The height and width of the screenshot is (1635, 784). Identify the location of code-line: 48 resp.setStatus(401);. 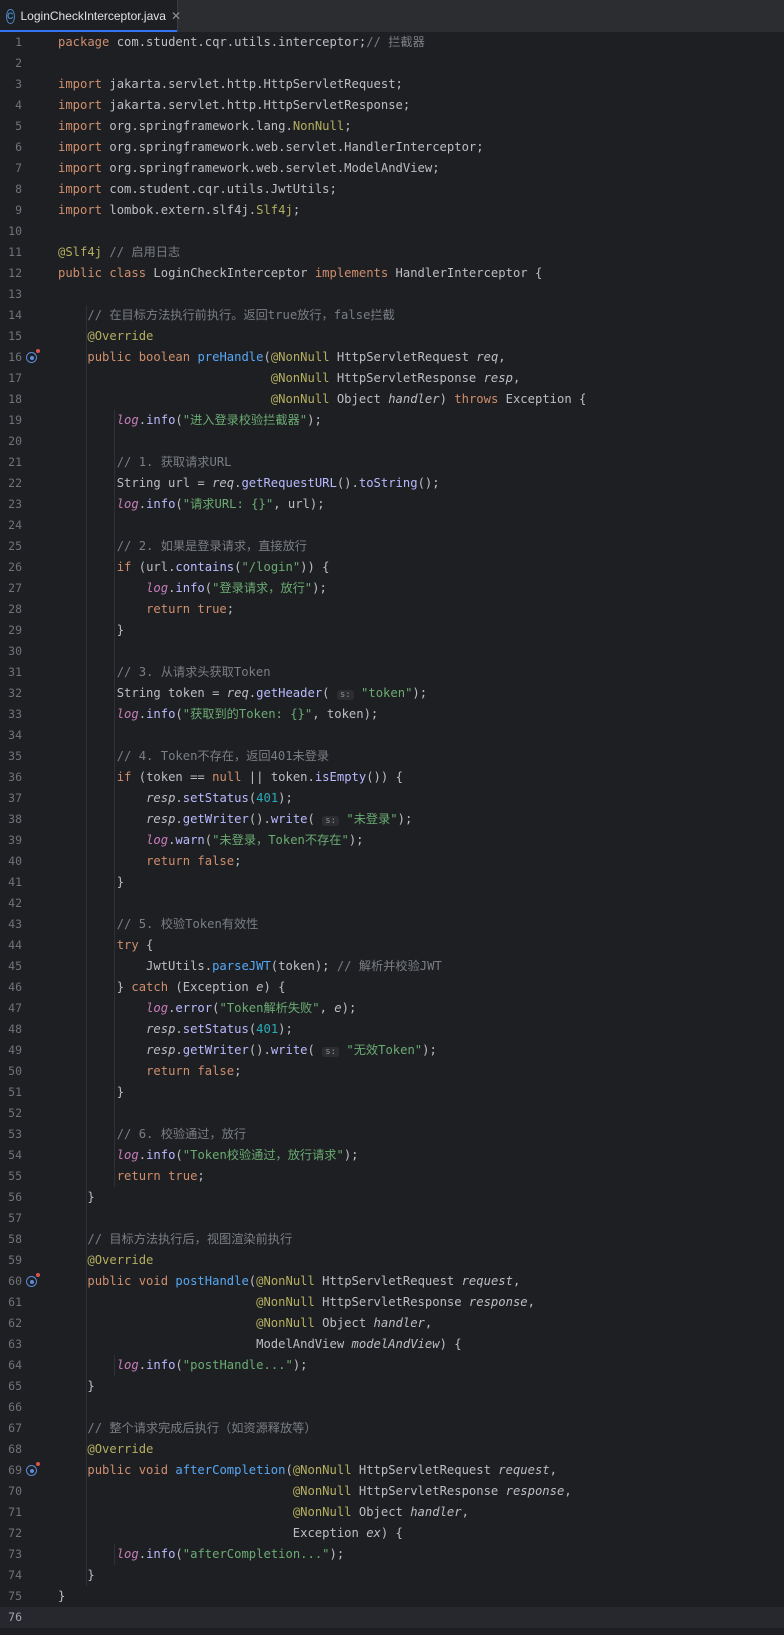
(392, 1029).